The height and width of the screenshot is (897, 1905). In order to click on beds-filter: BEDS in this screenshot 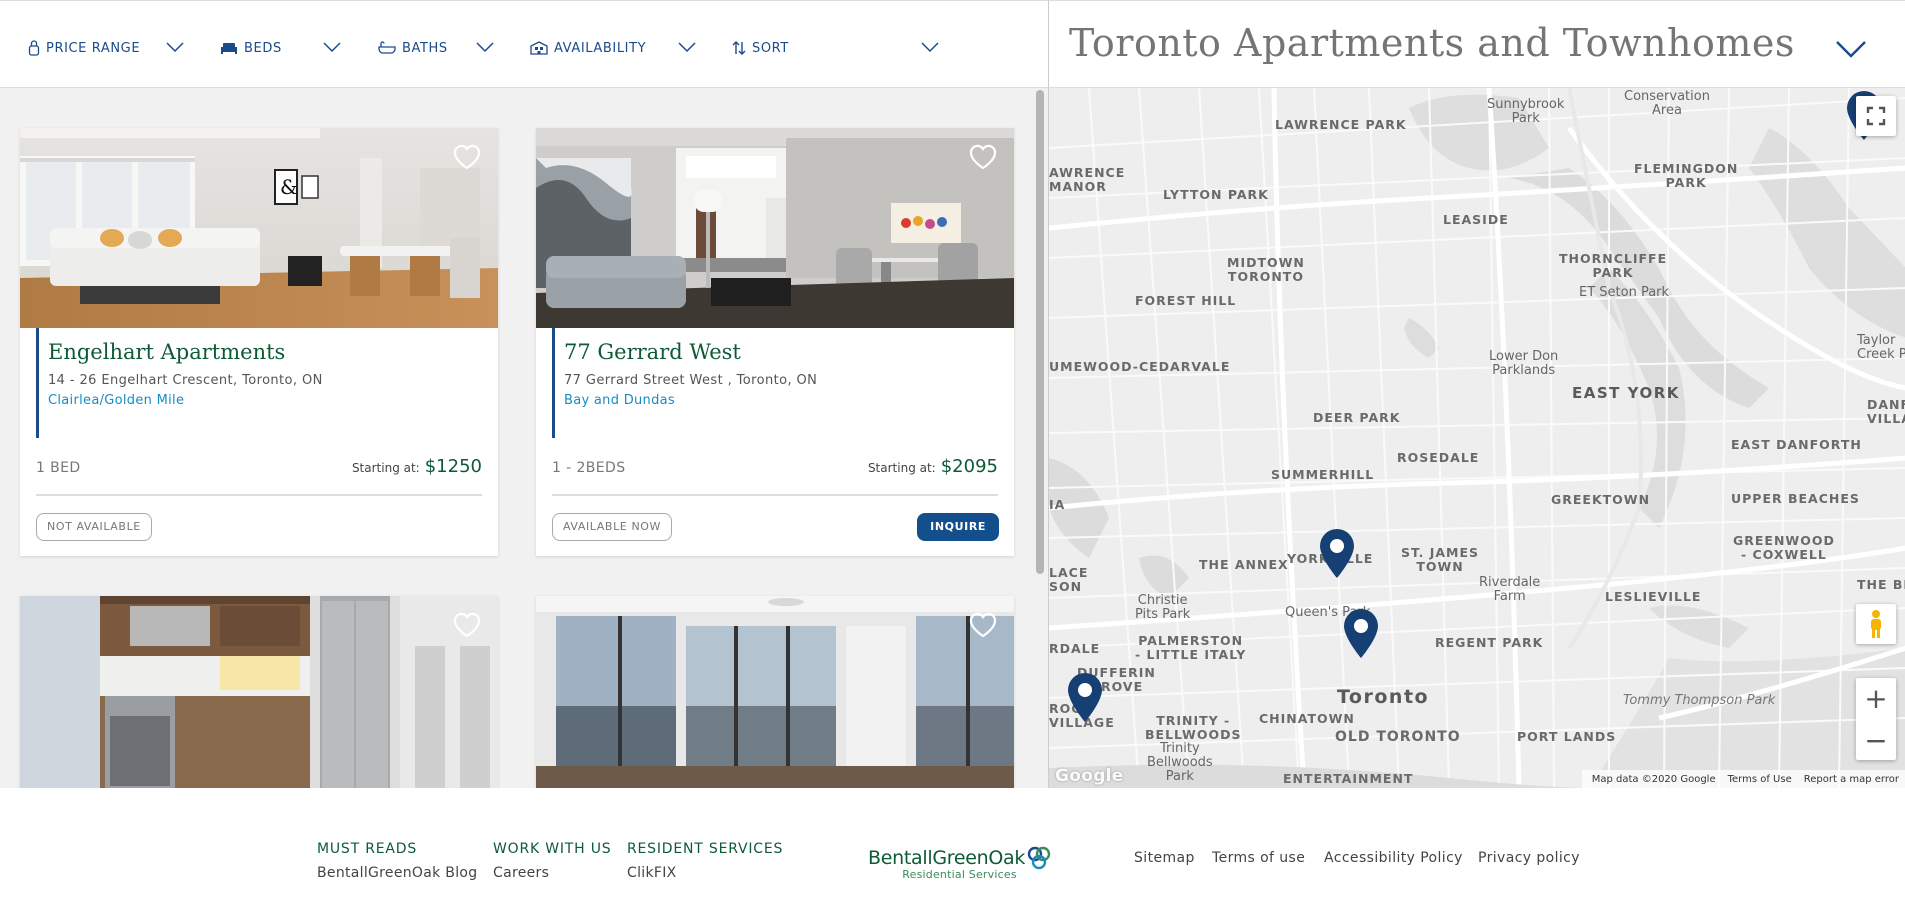, I will do `click(251, 48)`.